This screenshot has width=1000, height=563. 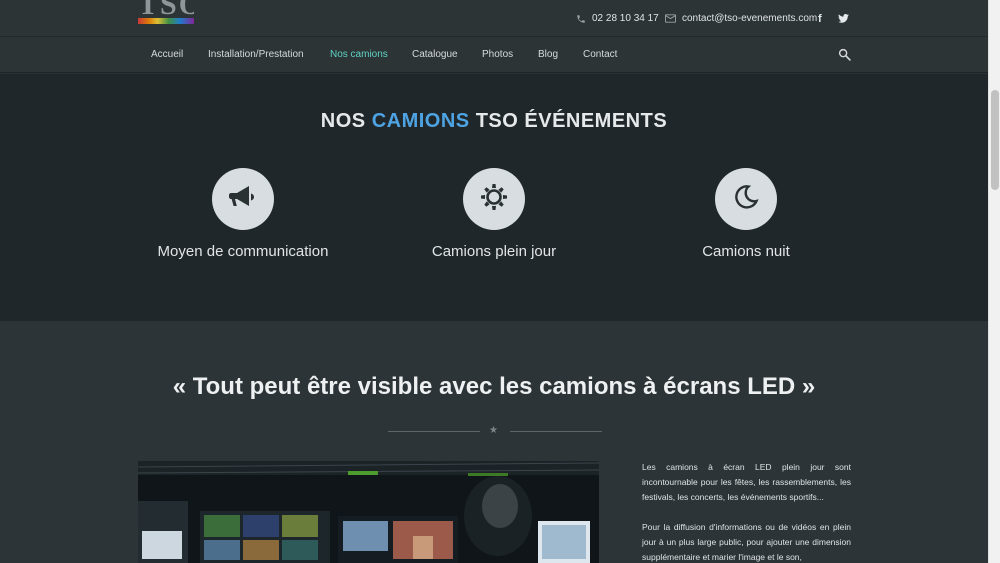 I want to click on phone-contact: 02 28 10 34 17, so click(x=617, y=18).